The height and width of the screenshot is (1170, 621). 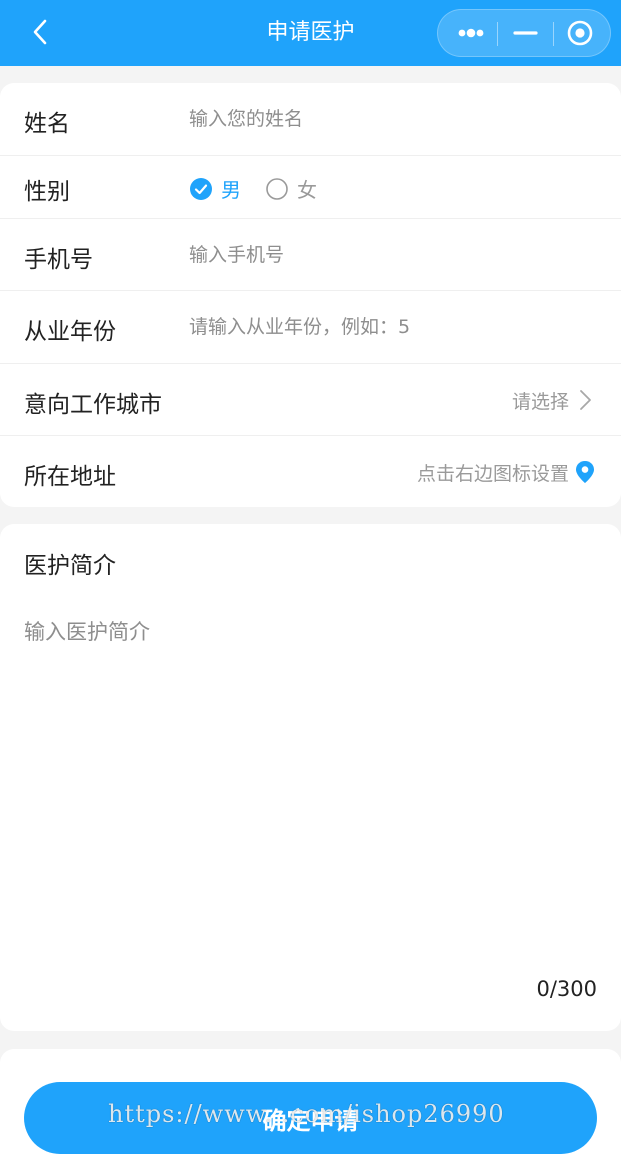 I want to click on name-input, so click(x=389, y=119).